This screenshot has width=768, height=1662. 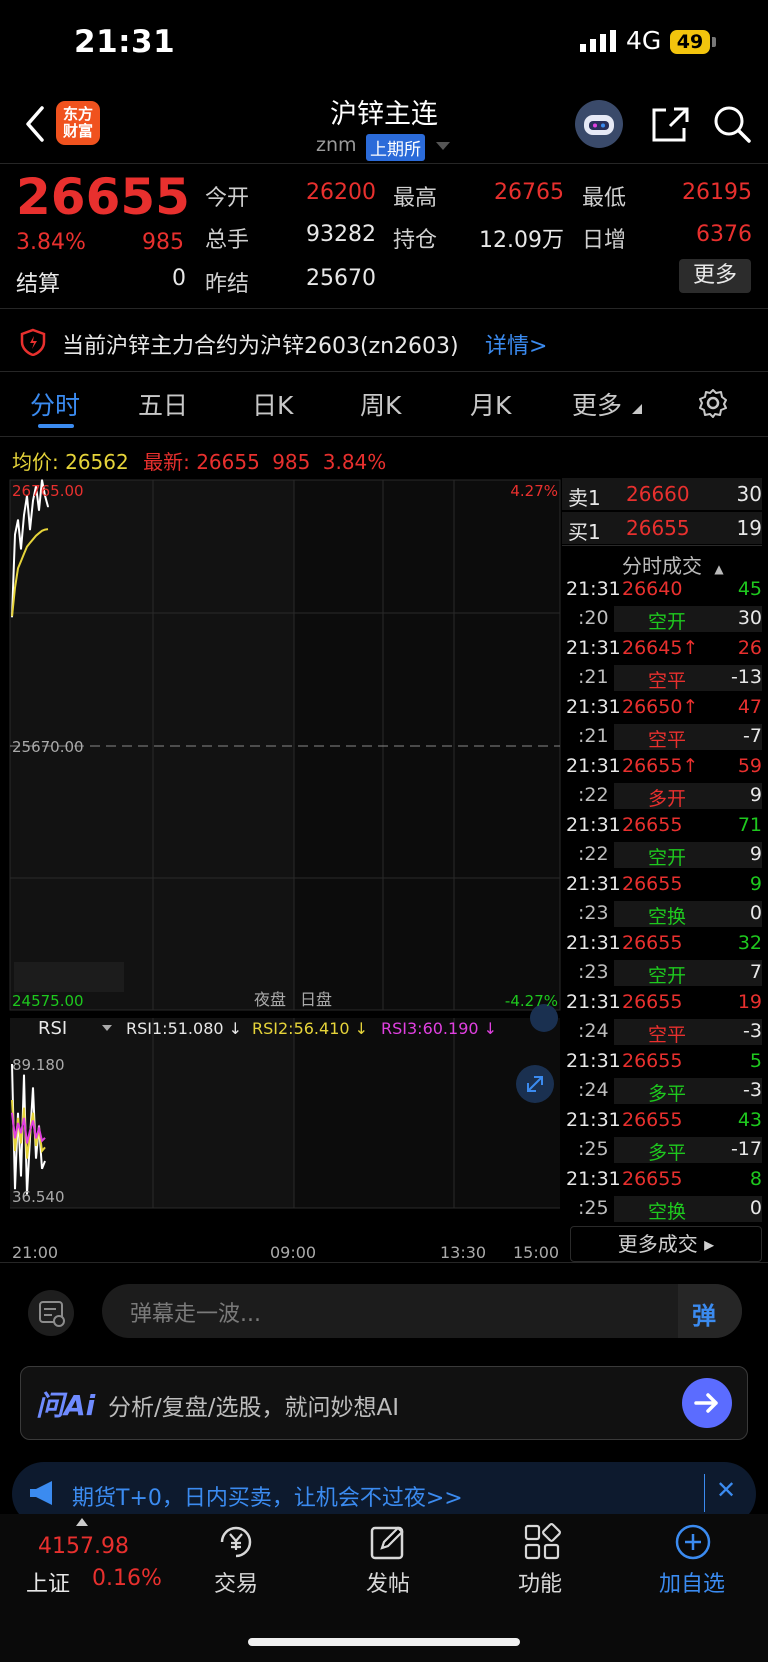 What do you see at coordinates (227, 240) in the screenshot?
I see `volume-label: 总手` at bounding box center [227, 240].